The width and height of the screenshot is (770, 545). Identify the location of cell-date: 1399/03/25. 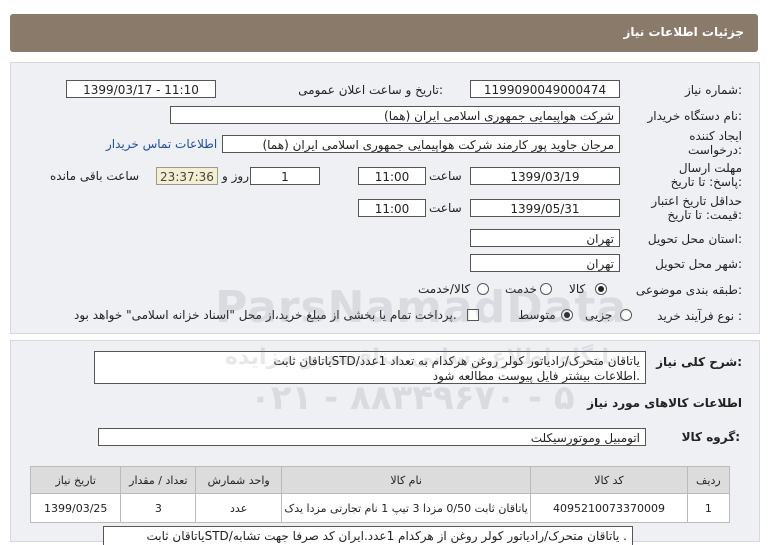
(75, 508).